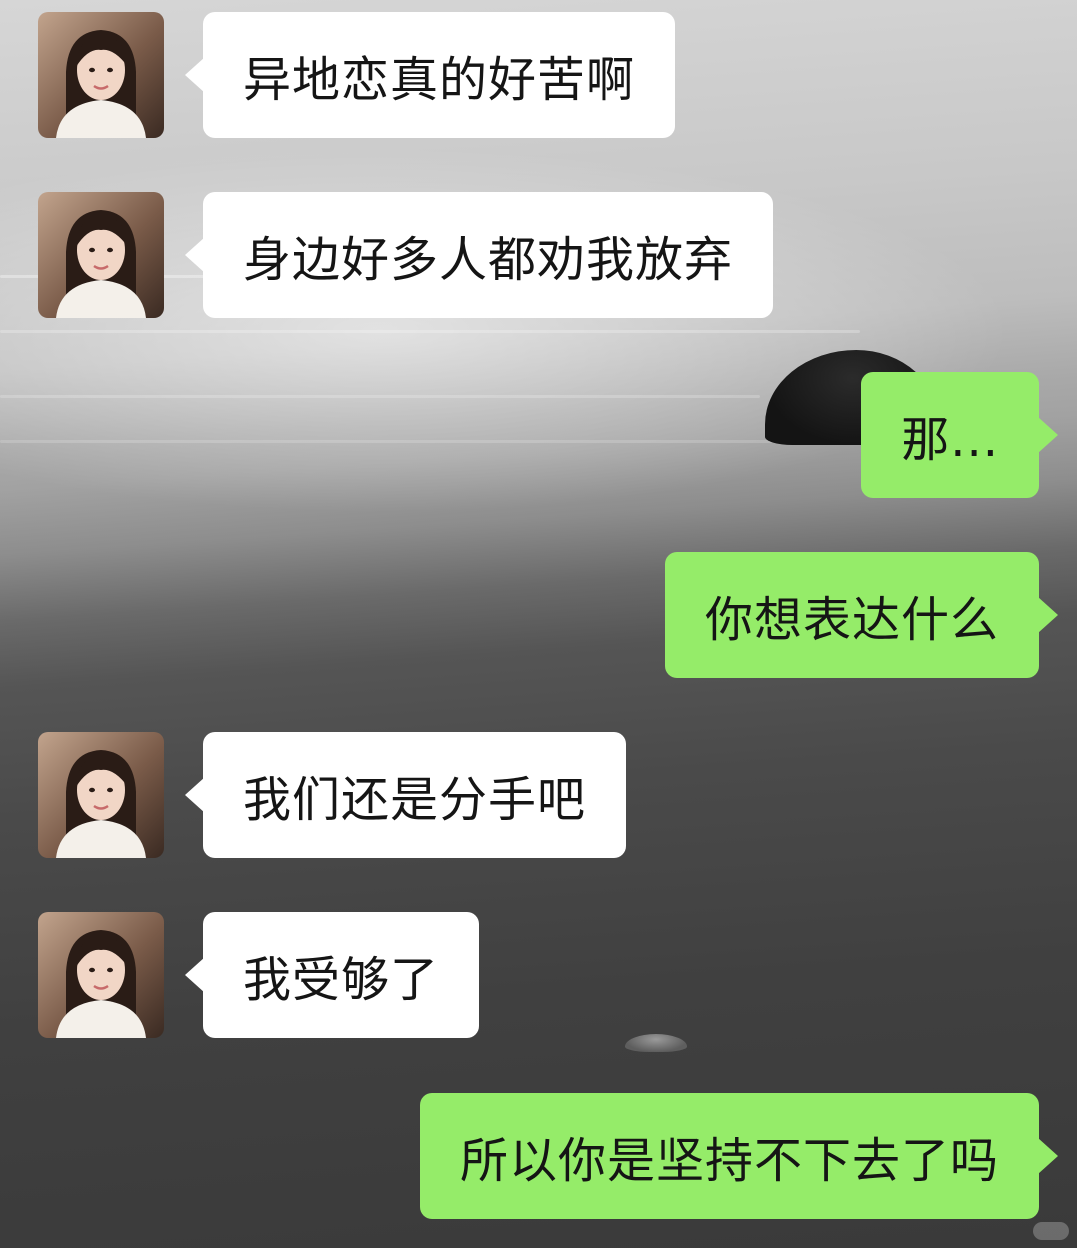  What do you see at coordinates (488, 255) in the screenshot?
I see `incoming-message-bubble: 身边好多人都劝我放弃` at bounding box center [488, 255].